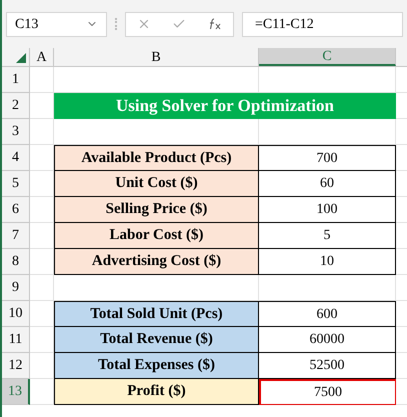  Describe the element at coordinates (156, 392) in the screenshot. I see `table-cell: Profit ($)` at that location.